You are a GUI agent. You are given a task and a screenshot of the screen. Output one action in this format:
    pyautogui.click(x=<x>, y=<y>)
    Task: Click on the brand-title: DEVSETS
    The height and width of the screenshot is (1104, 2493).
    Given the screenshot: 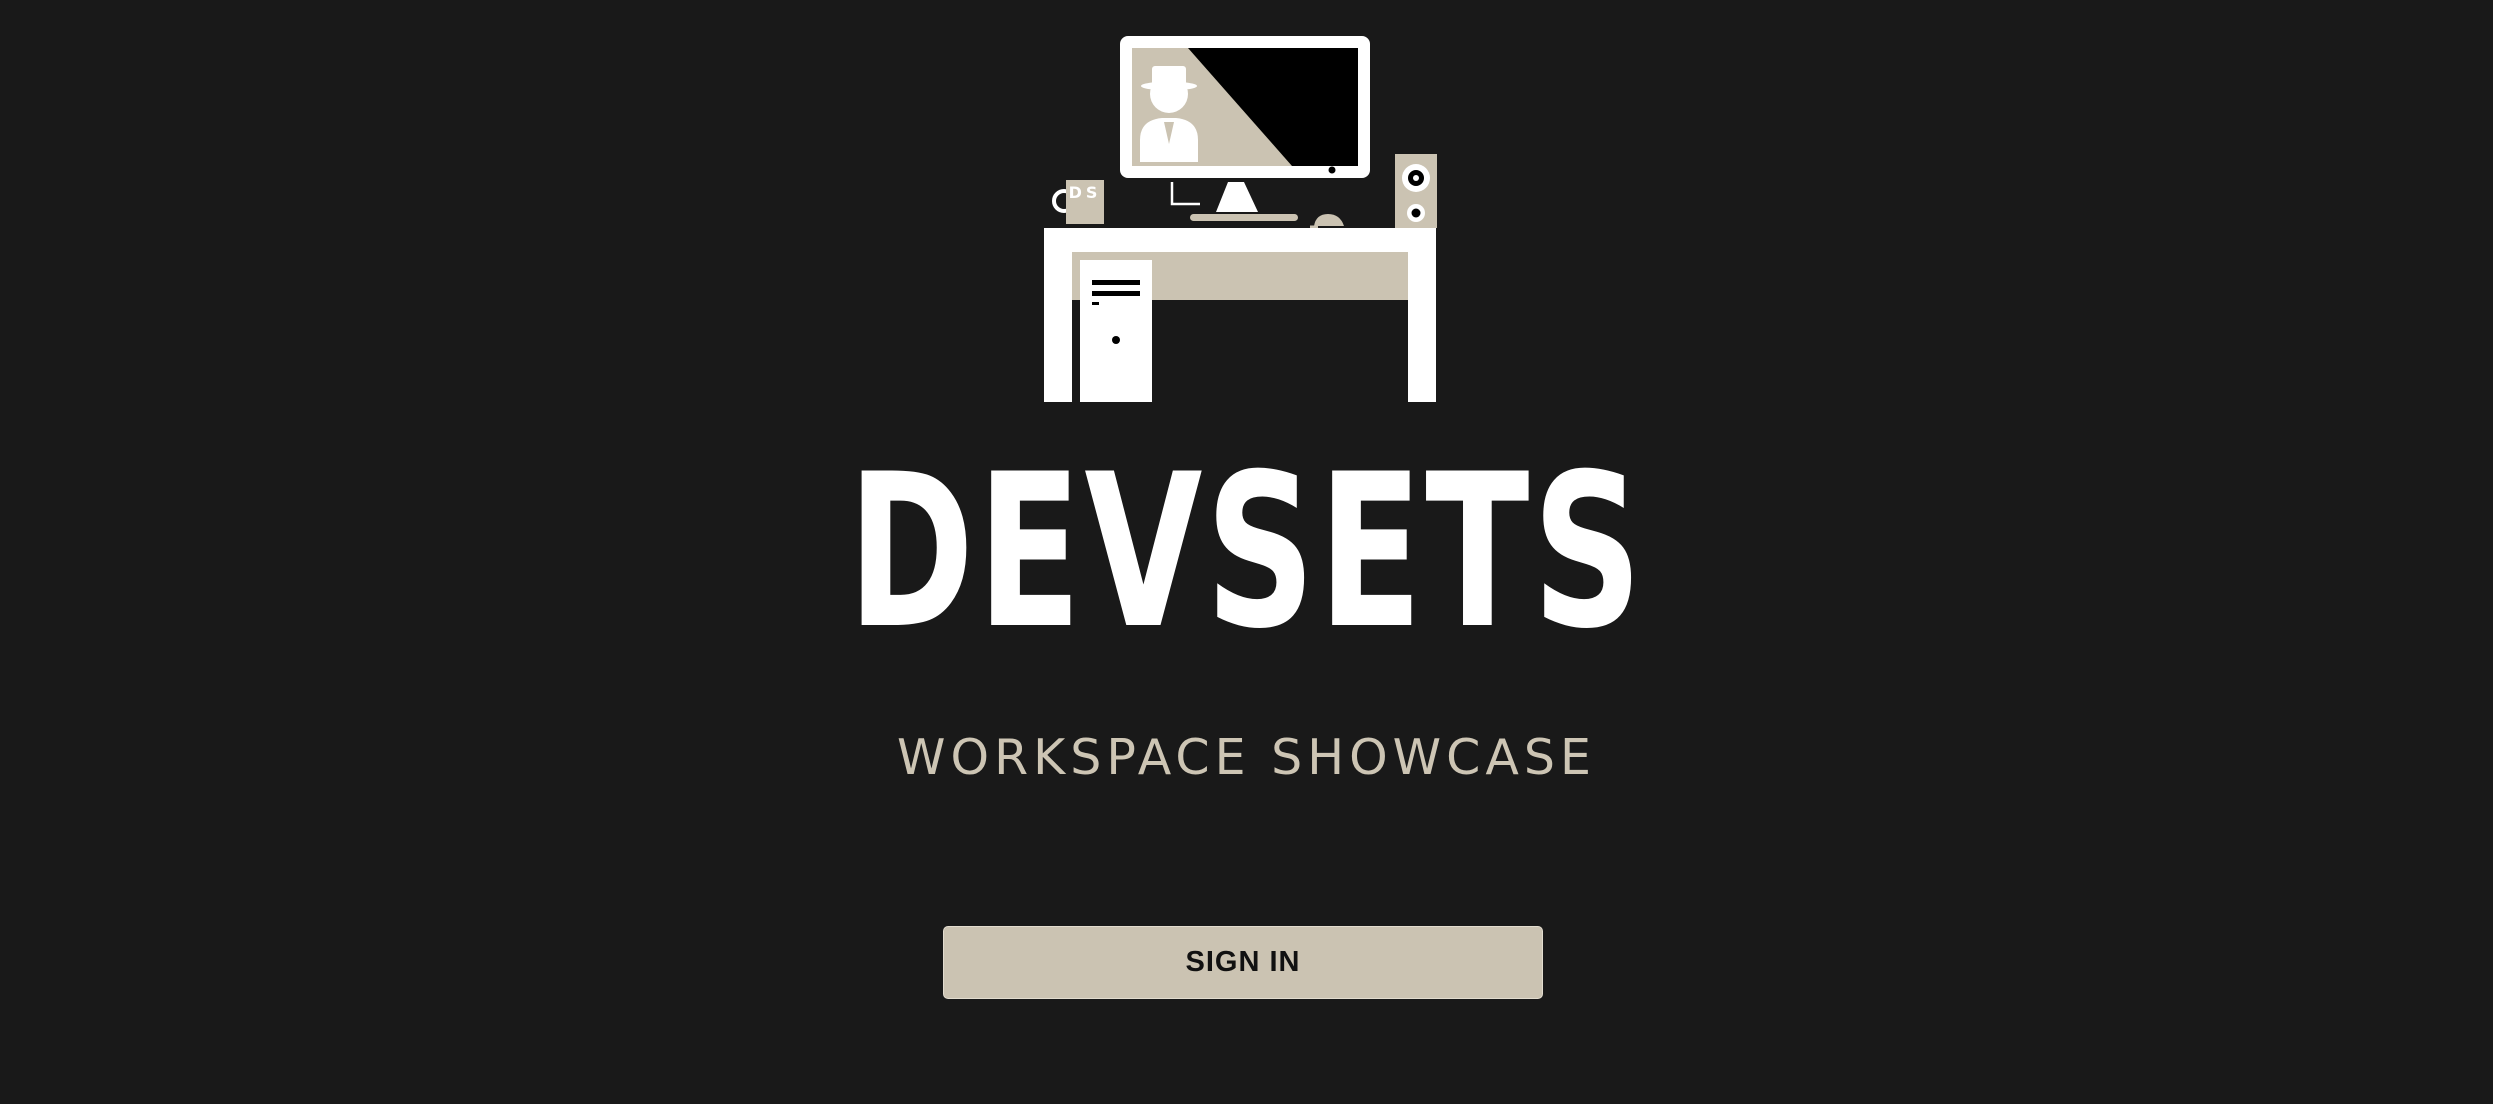 What is the action you would take?
    pyautogui.click(x=1246, y=551)
    